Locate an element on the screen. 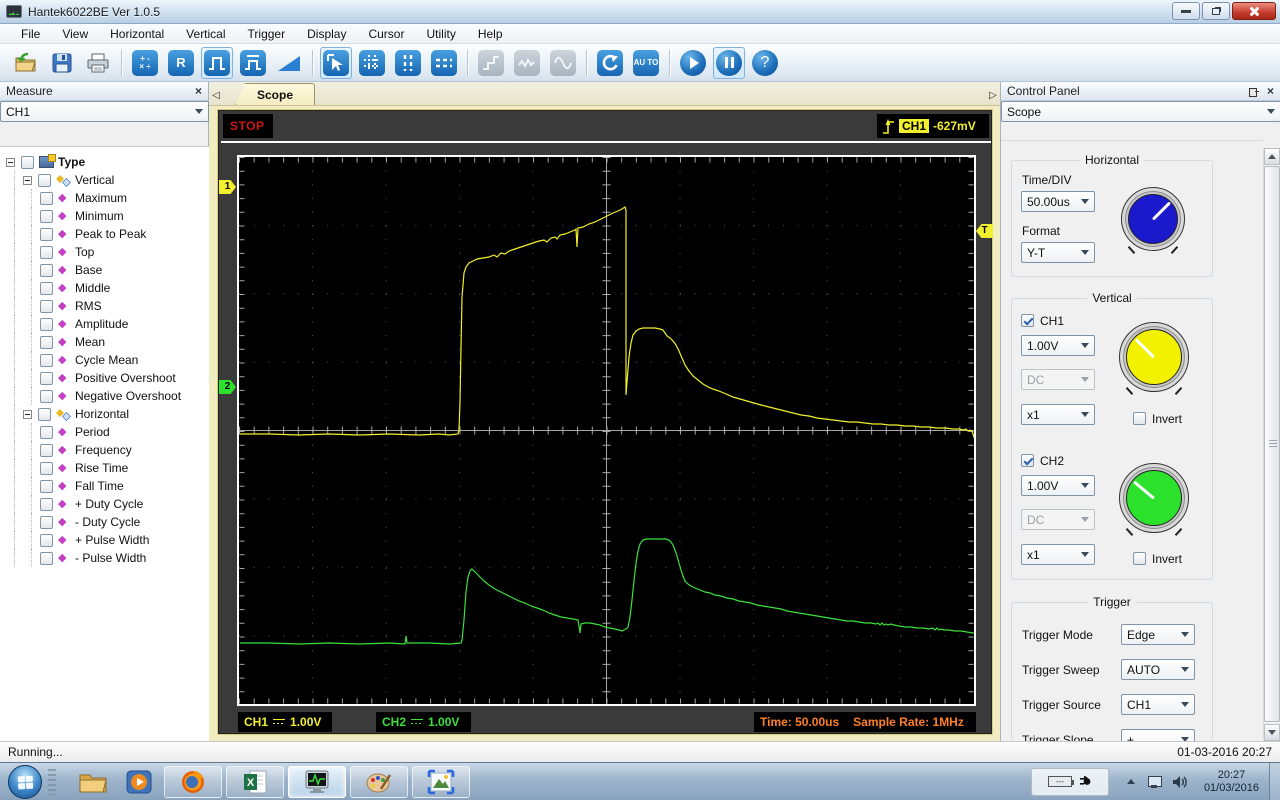 This screenshot has width=1280, height=800. menu-item-cursor: Cursor is located at coordinates (386, 34).